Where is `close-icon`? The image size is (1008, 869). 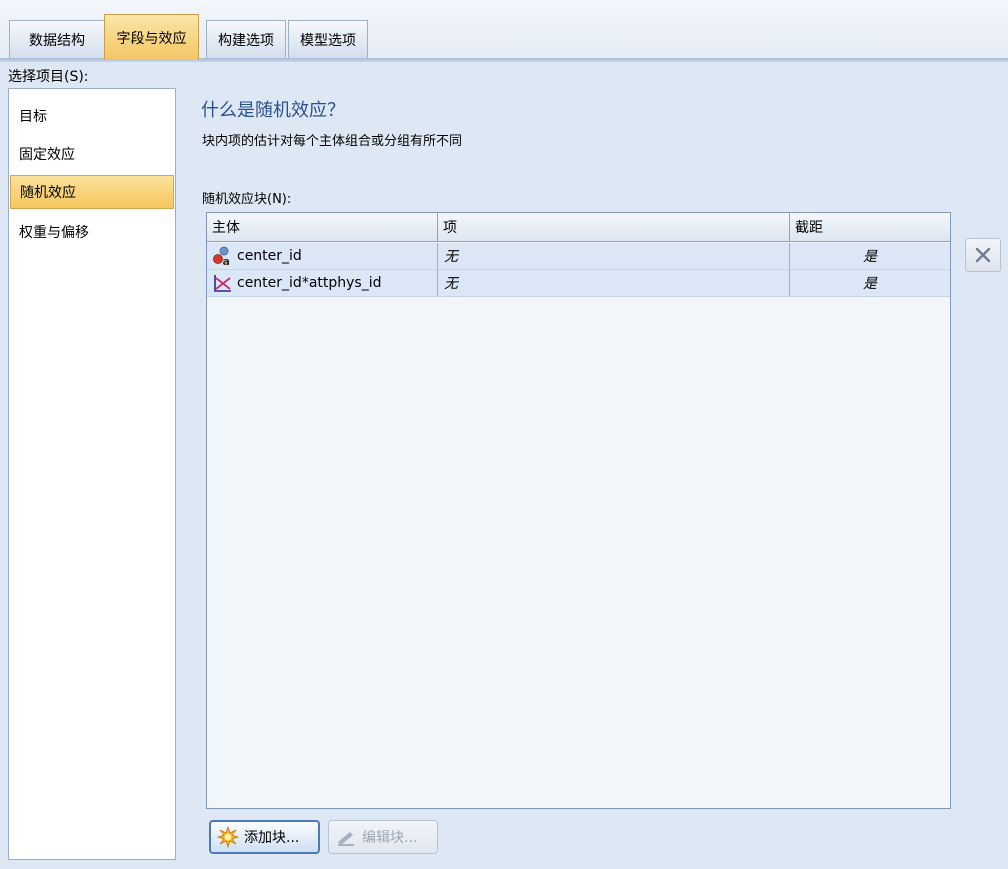
close-icon is located at coordinates (983, 255).